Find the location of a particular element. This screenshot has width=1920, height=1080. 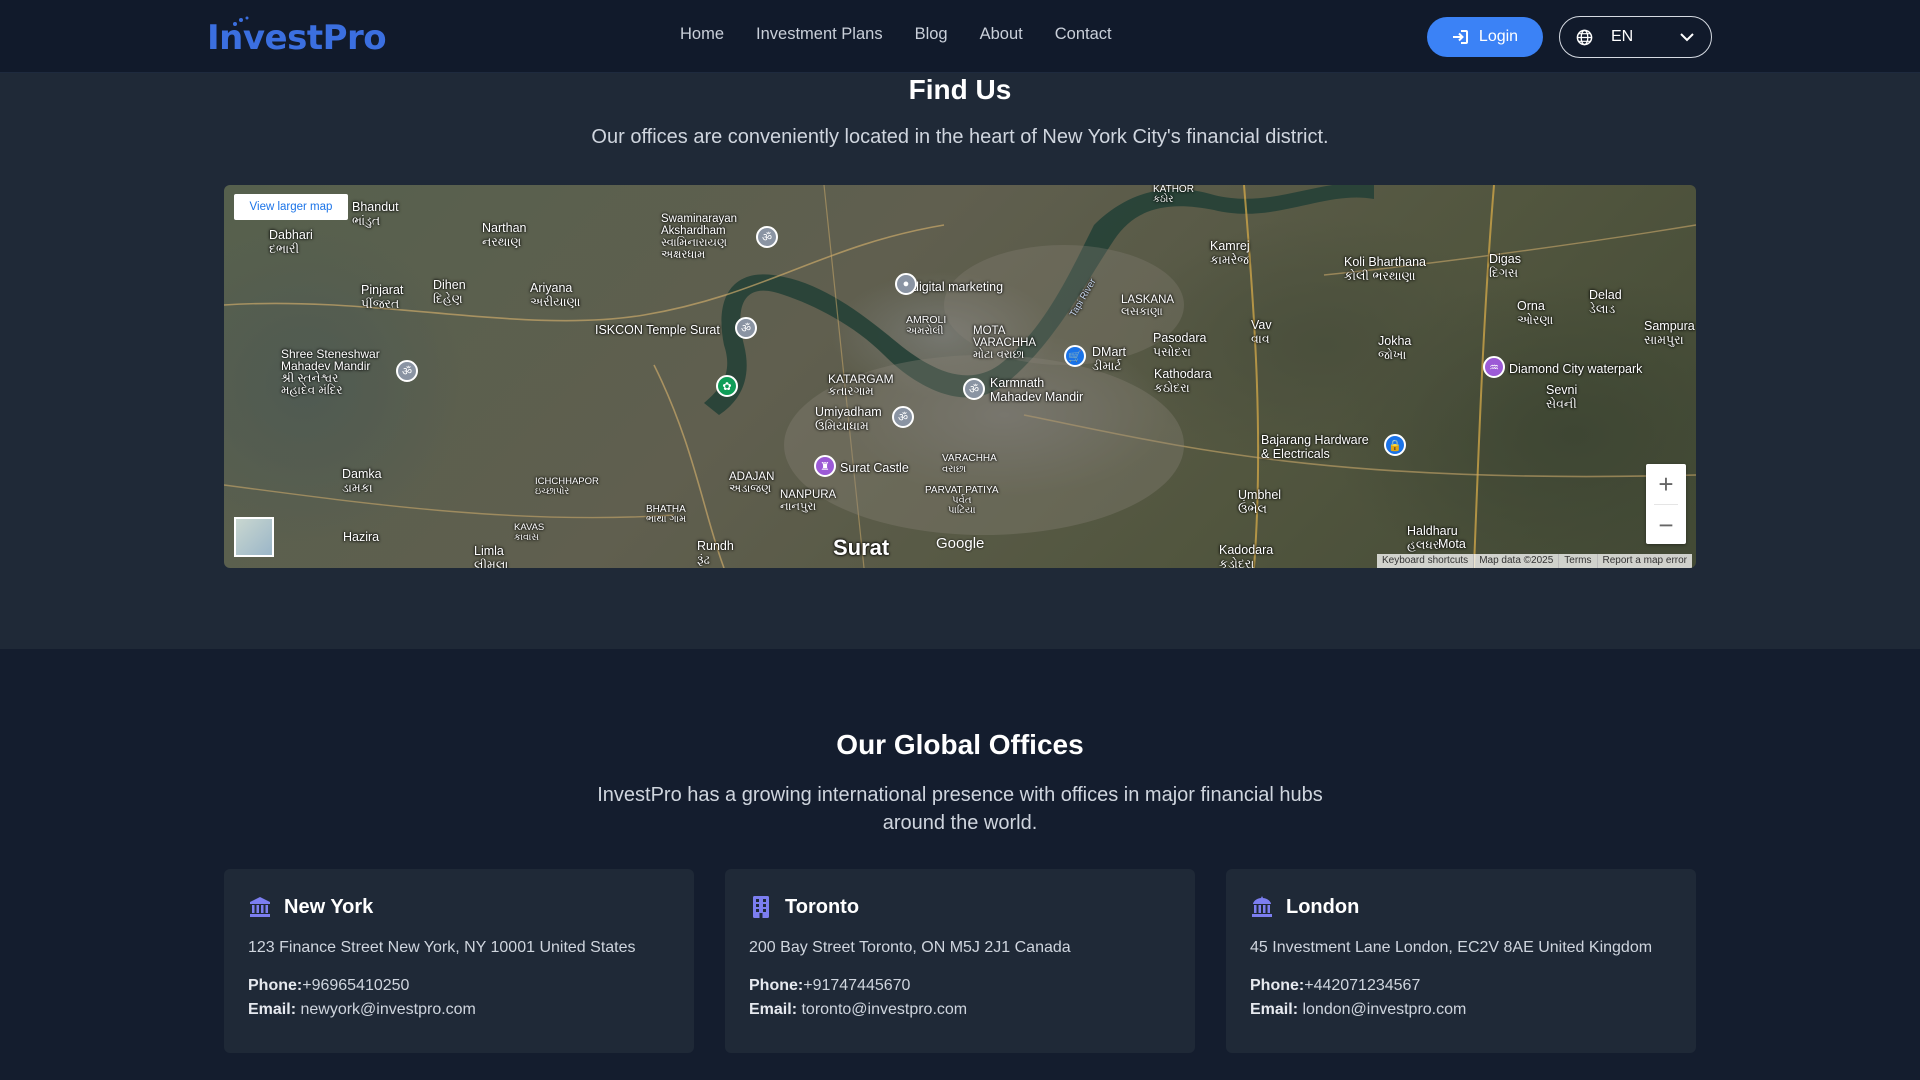

map-label-karmnath: Karmnath Mahadev Mandir is located at coordinates (1037, 390).